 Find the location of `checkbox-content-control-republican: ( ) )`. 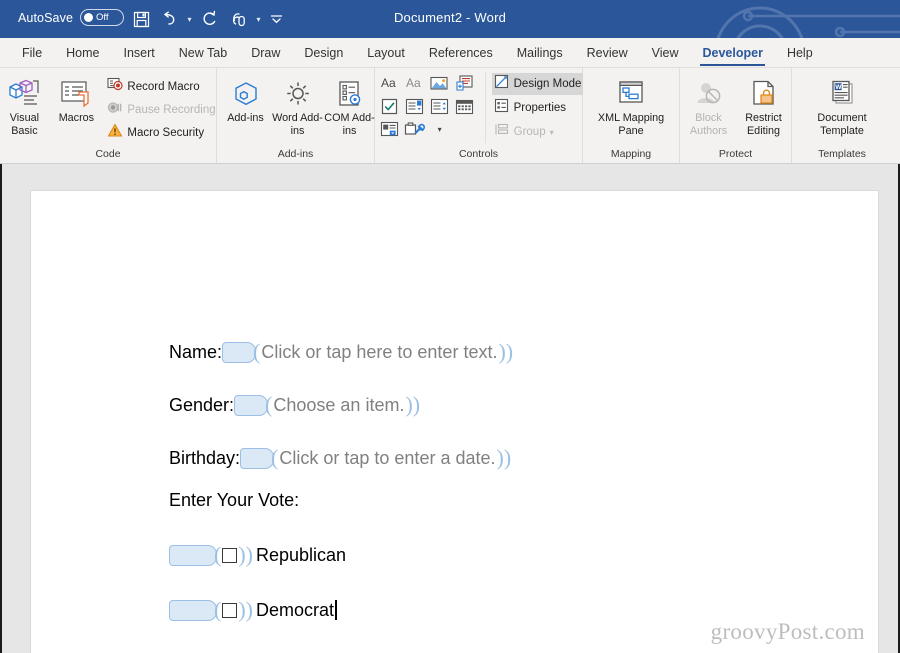

checkbox-content-control-republican: ( ) ) is located at coordinates (211, 555).